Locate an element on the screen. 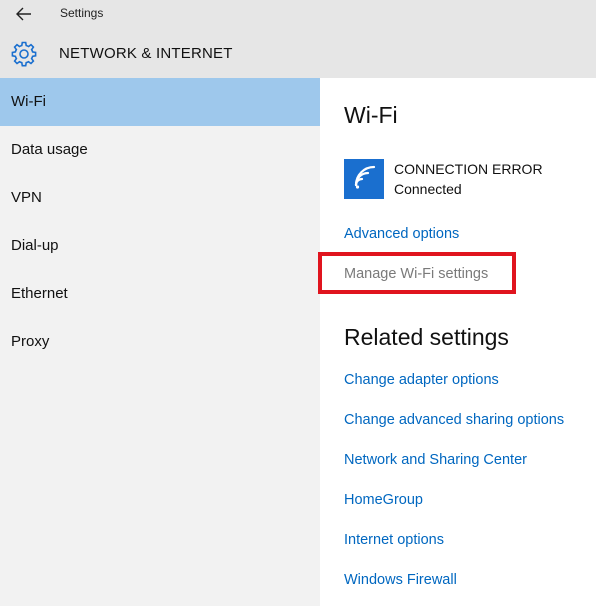 The image size is (596, 606). back-button is located at coordinates (24, 14).